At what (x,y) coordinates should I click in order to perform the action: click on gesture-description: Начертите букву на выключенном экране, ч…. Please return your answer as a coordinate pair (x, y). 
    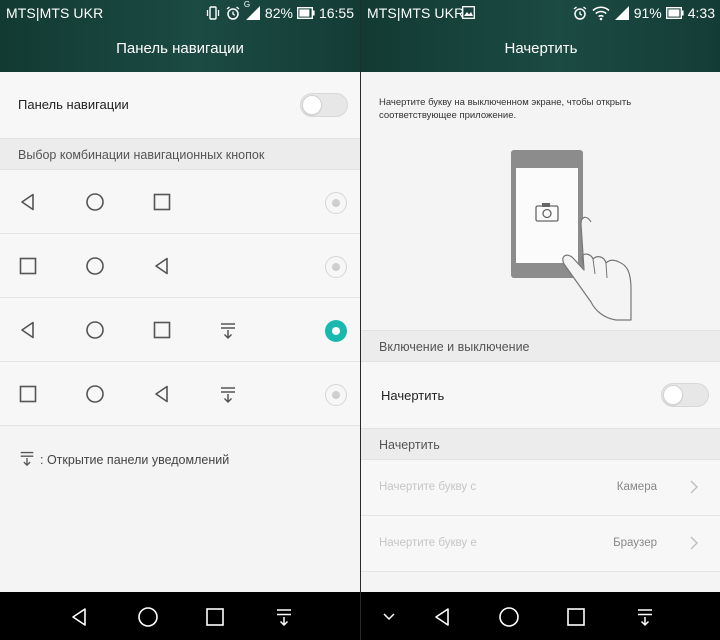
    Looking at the image, I should click on (505, 109).